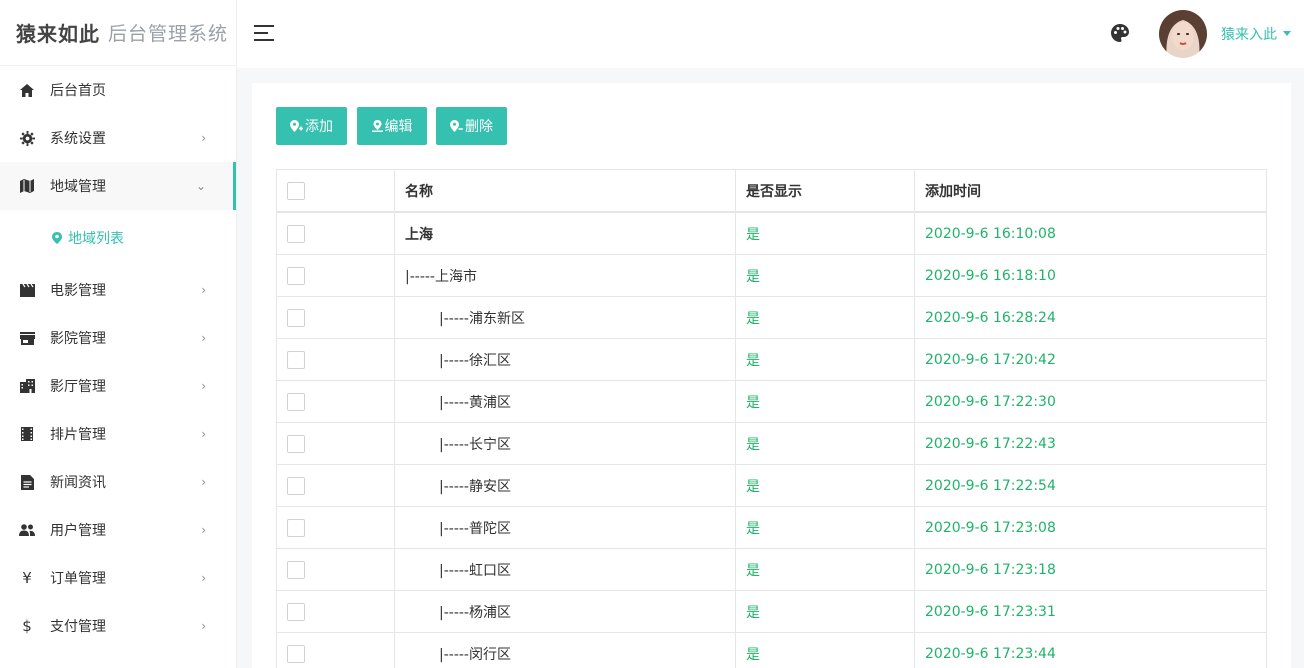 The image size is (1304, 668). What do you see at coordinates (456, 126) in the screenshot?
I see `location-remove-icon` at bounding box center [456, 126].